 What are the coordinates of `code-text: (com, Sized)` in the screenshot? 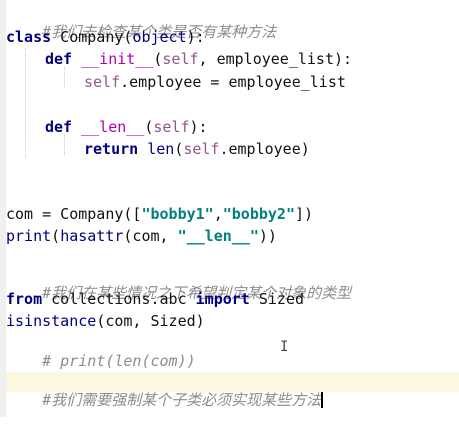 It's located at (150, 321).